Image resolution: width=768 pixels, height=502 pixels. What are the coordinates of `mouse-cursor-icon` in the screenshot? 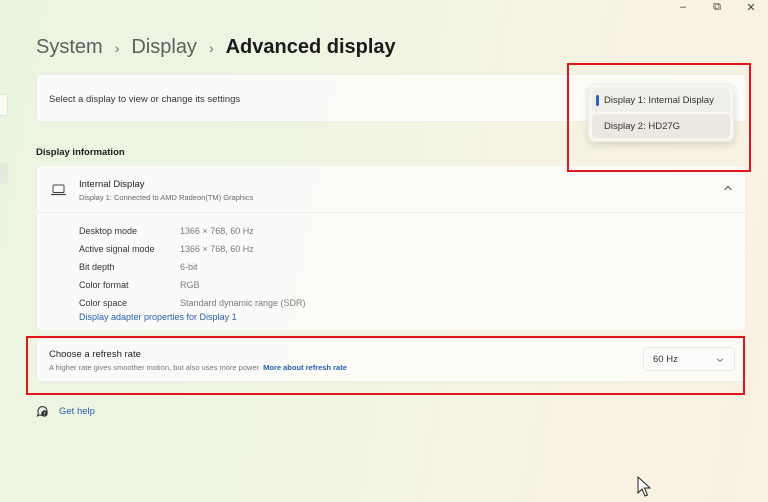 It's located at (644, 486).